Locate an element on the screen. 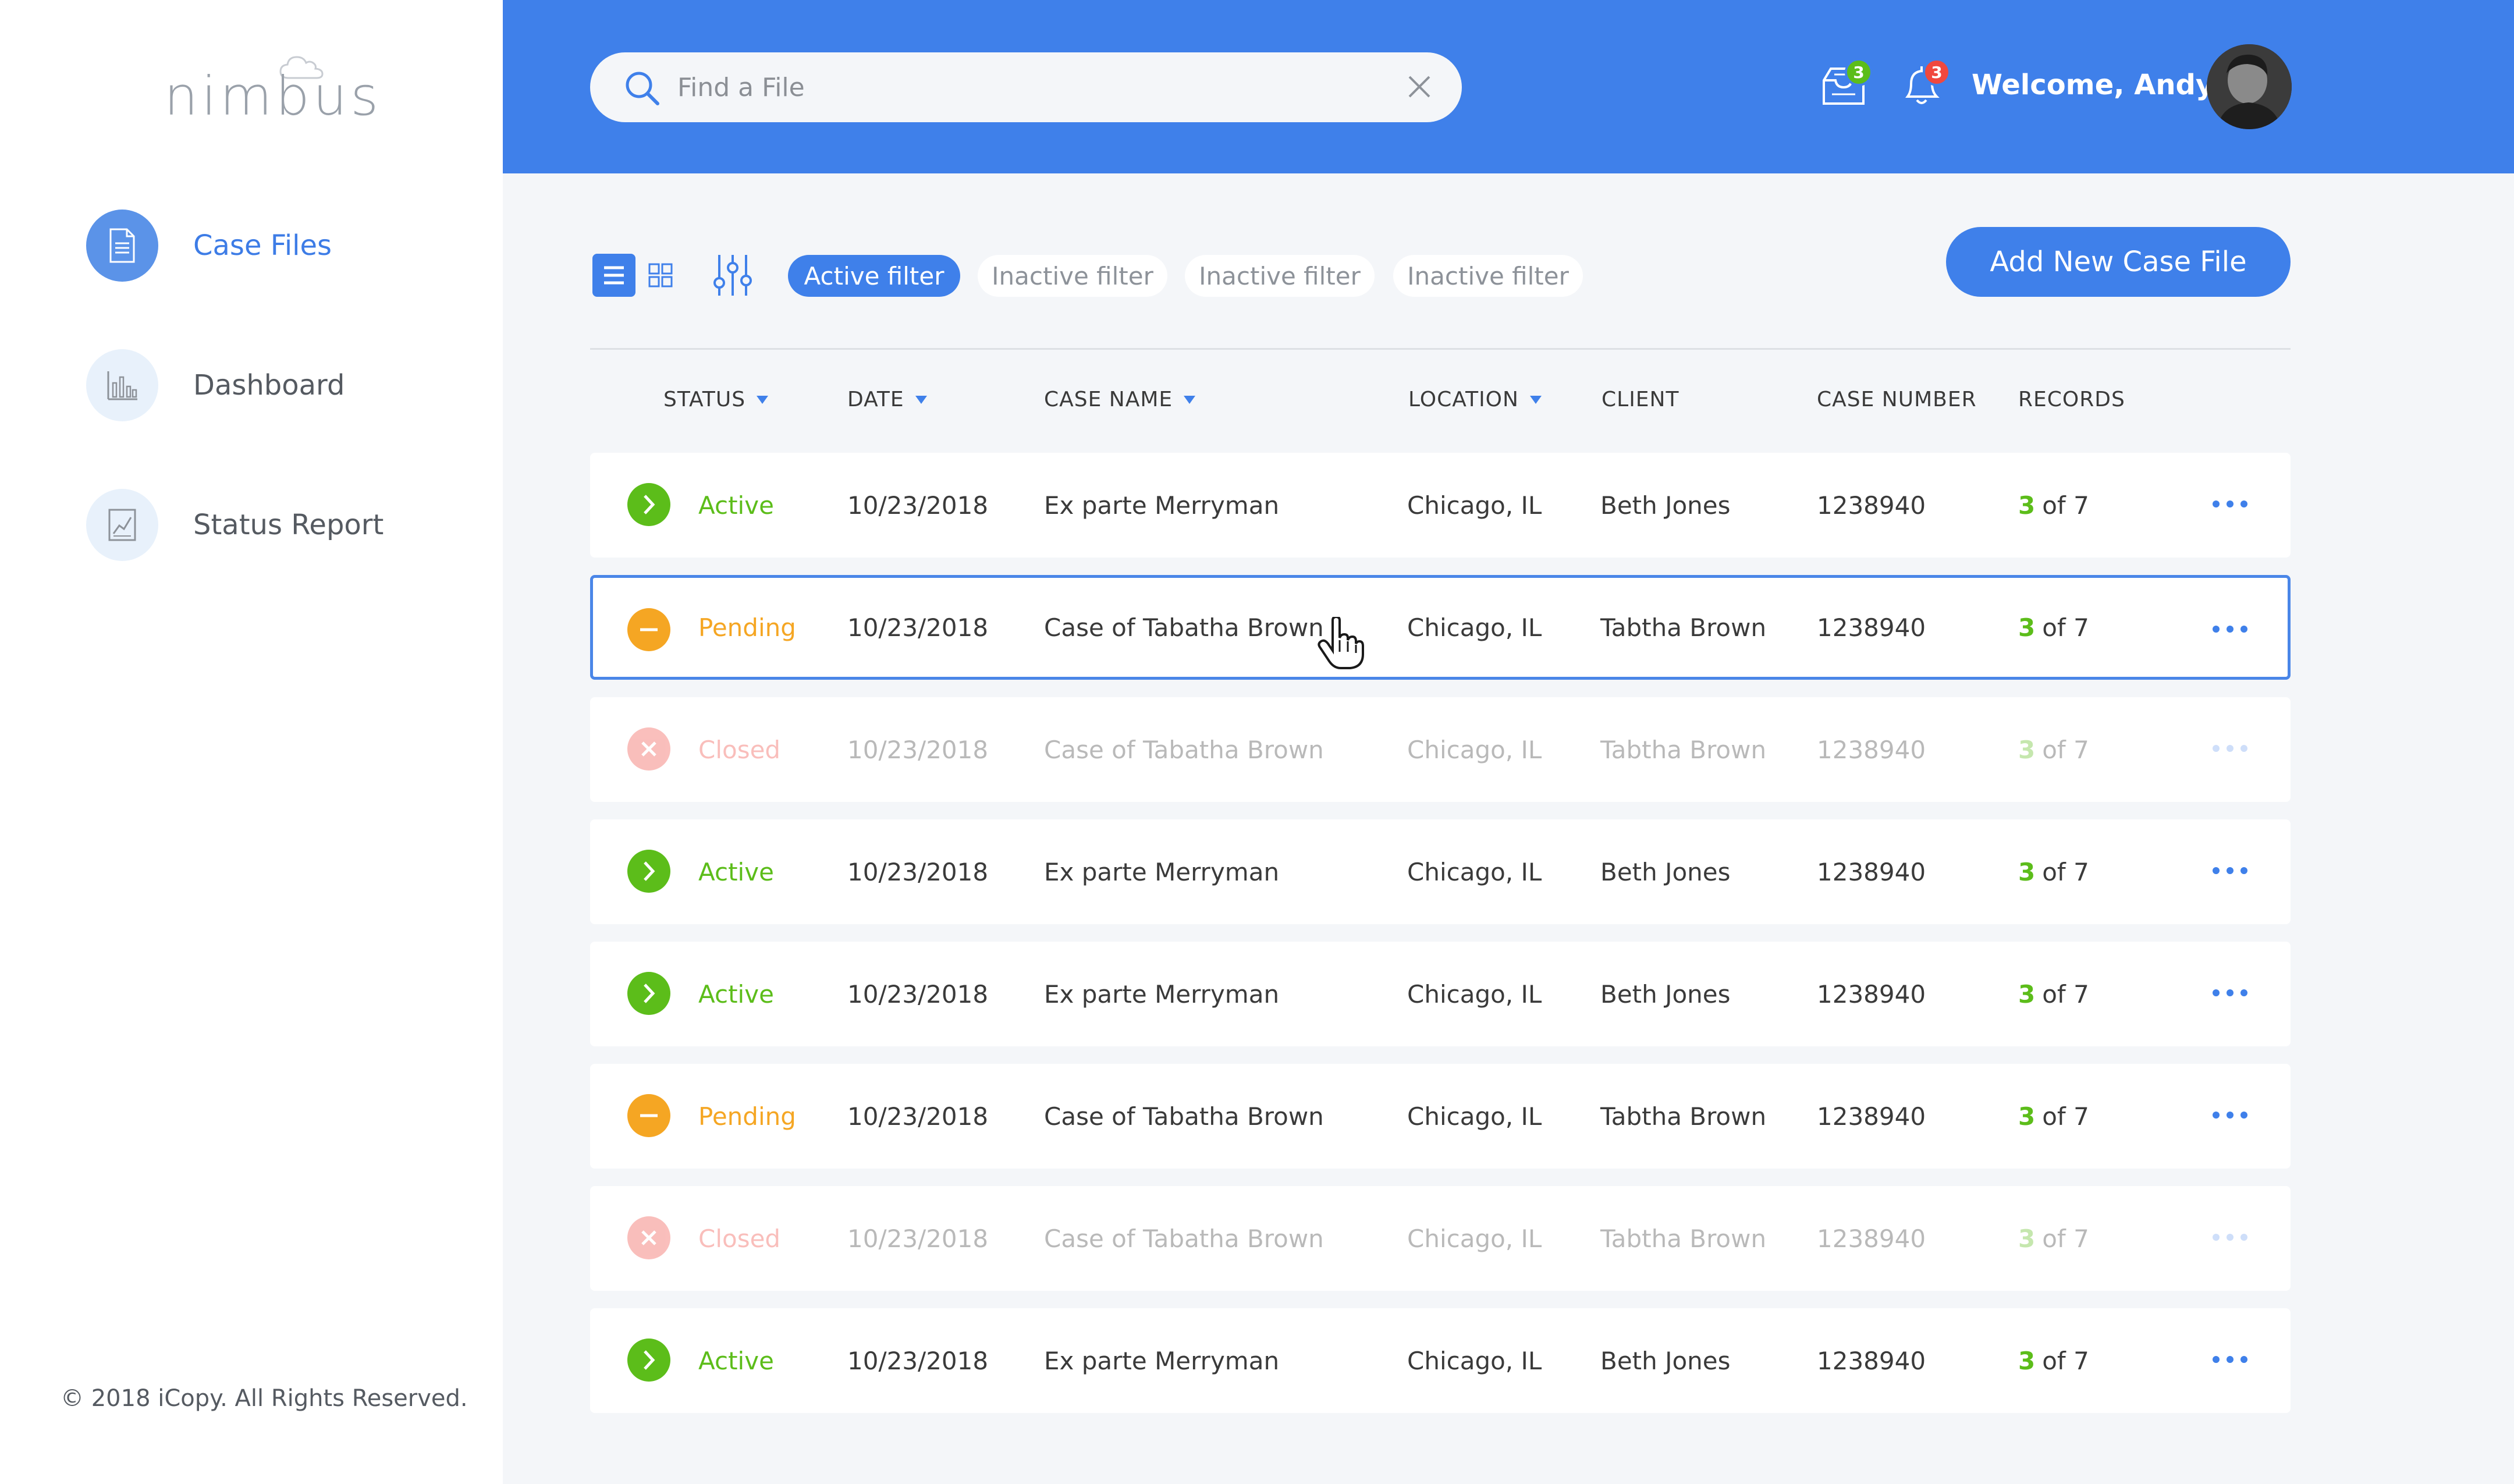 The image size is (2514, 1484). column-header-client: CLIENT is located at coordinates (1640, 399).